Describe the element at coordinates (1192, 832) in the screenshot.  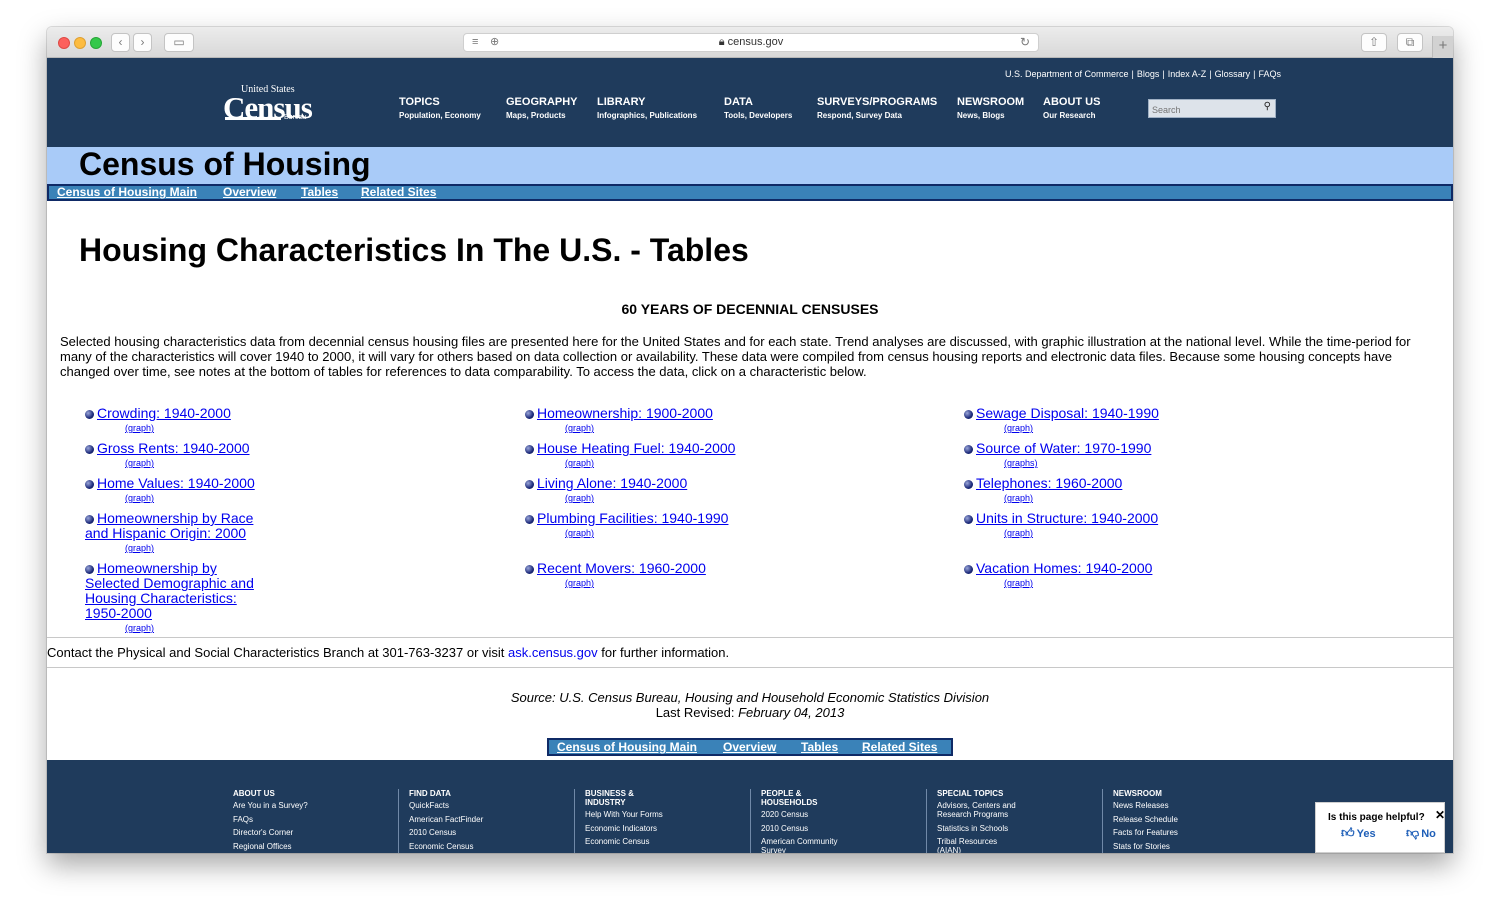
I see `footer-link: Facts for Features` at that location.